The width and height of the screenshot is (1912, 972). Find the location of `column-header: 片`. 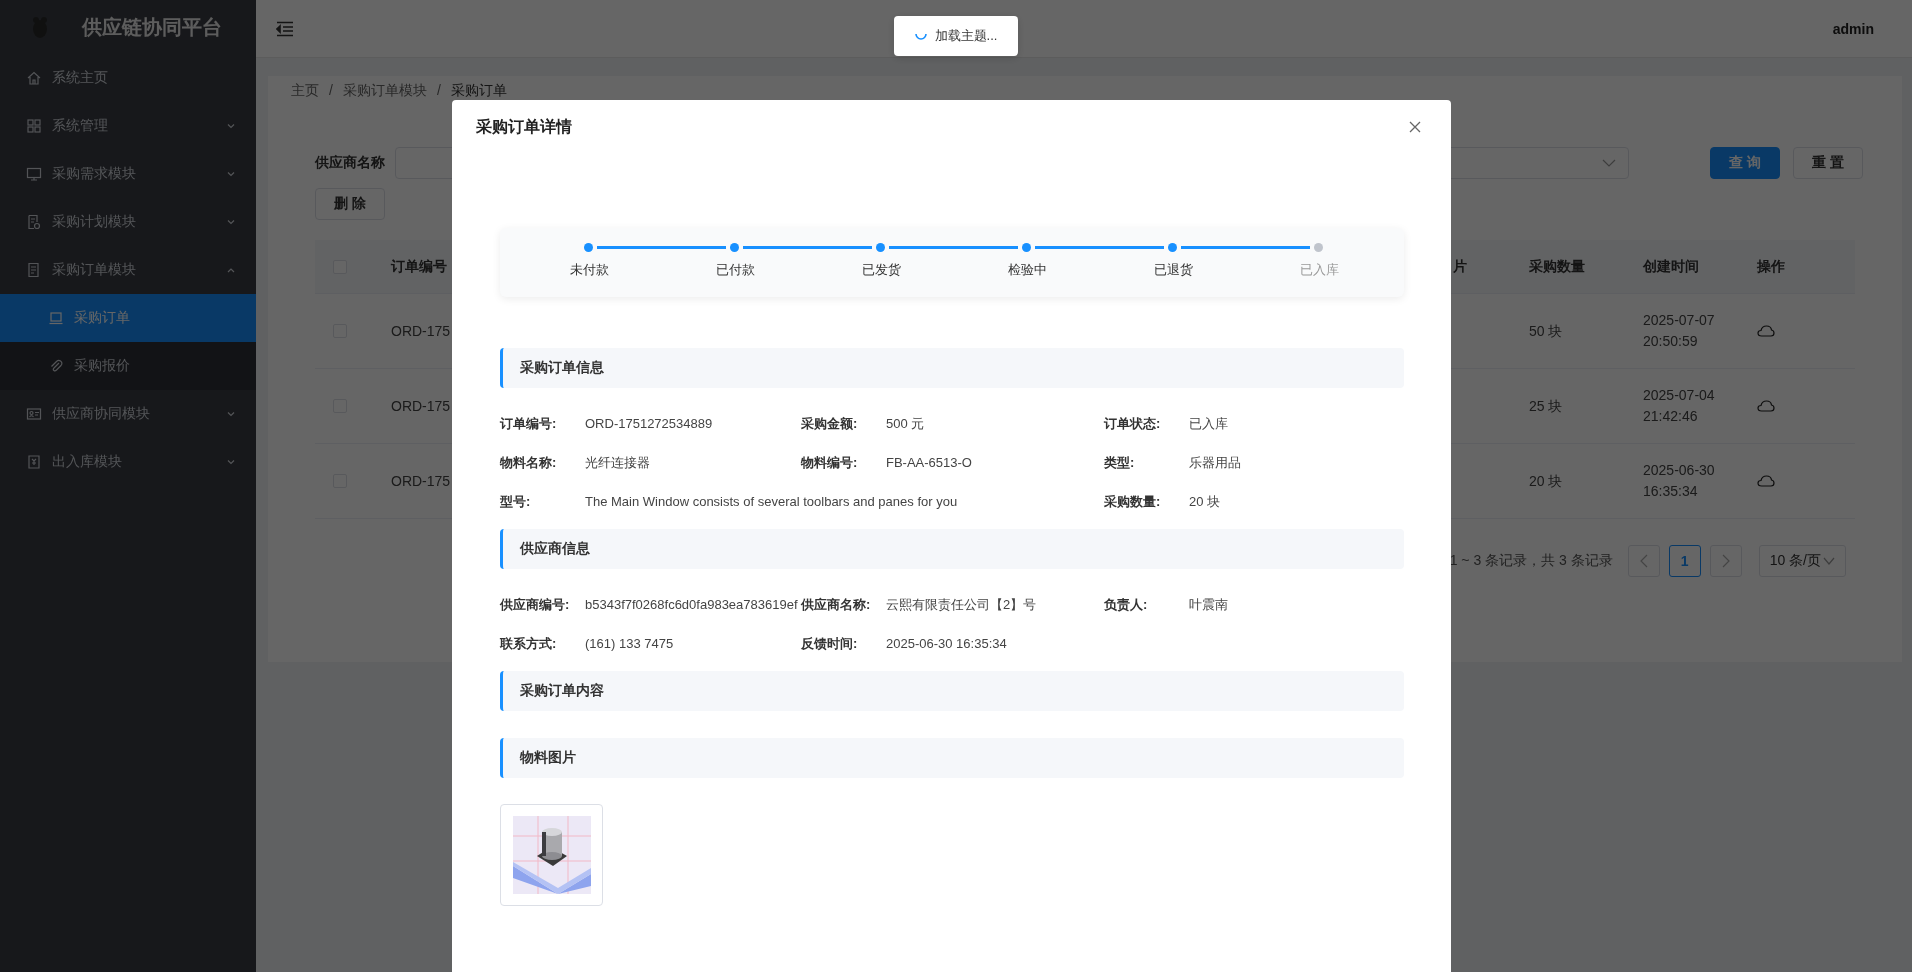

column-header: 片 is located at coordinates (1460, 266).